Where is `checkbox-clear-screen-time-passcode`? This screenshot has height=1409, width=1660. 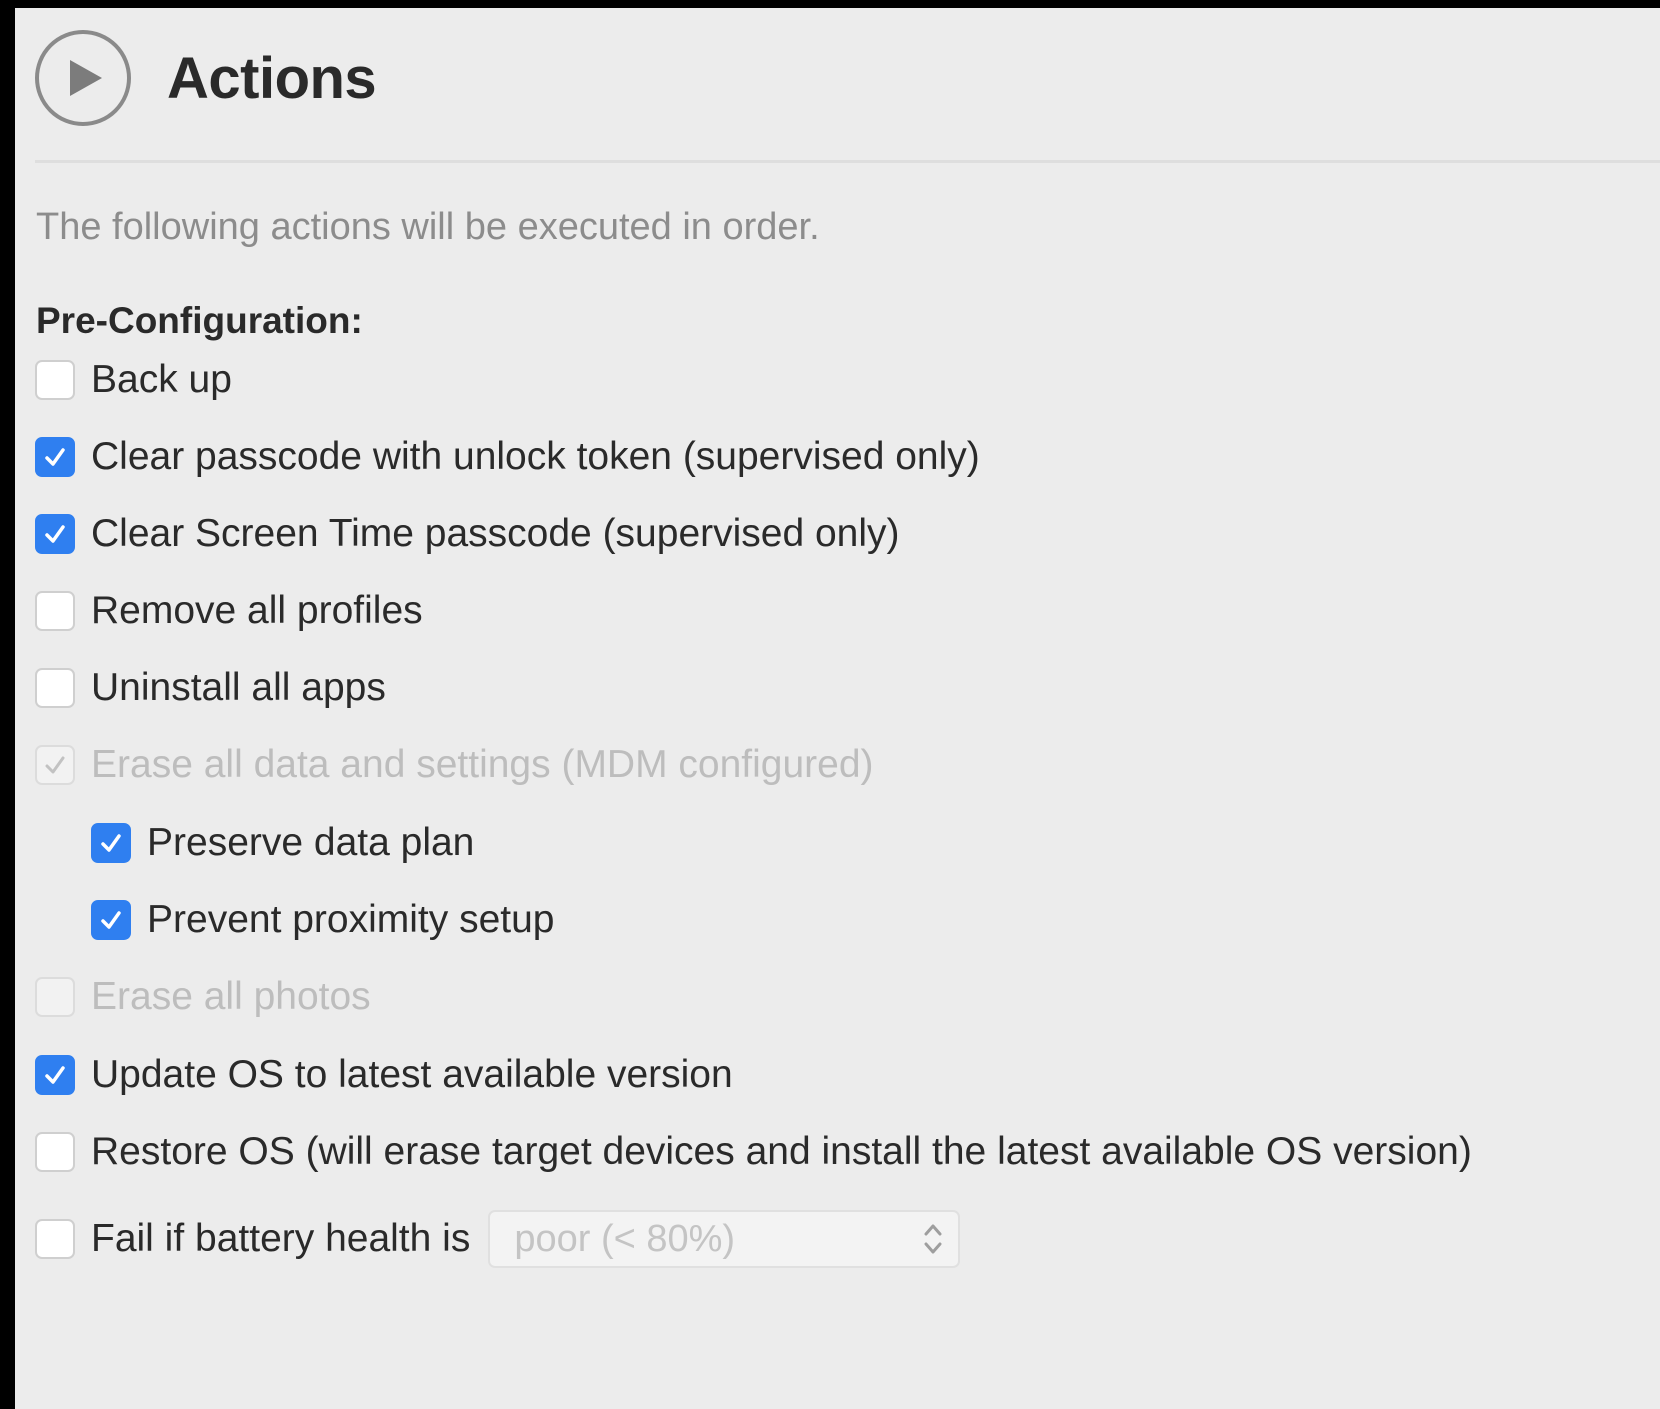 checkbox-clear-screen-time-passcode is located at coordinates (55, 534).